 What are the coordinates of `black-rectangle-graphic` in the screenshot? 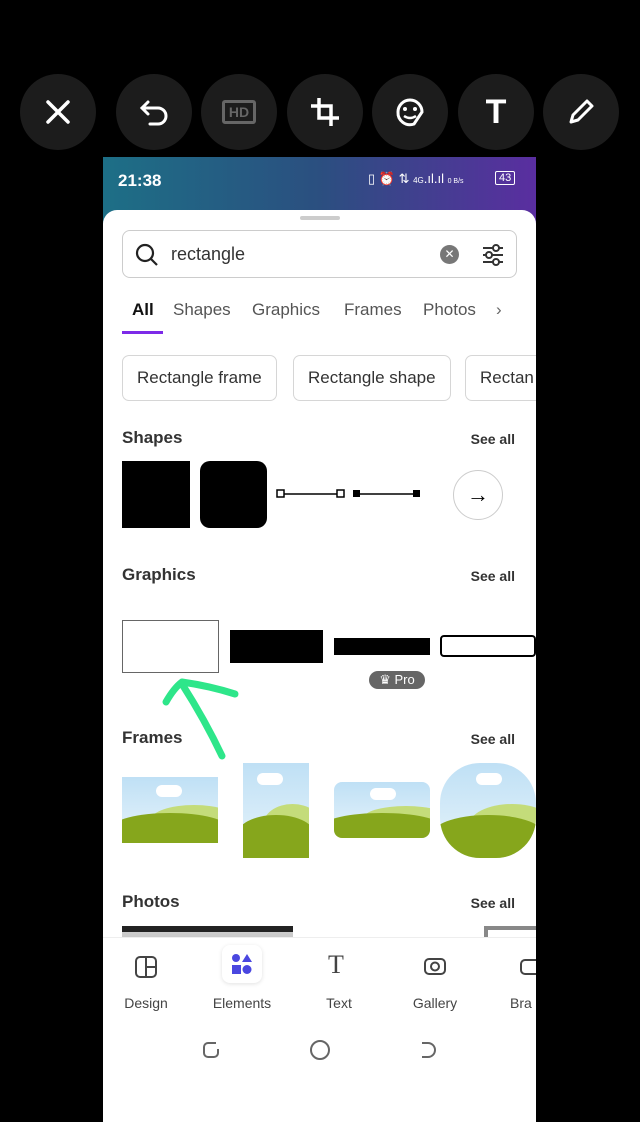 It's located at (276, 646).